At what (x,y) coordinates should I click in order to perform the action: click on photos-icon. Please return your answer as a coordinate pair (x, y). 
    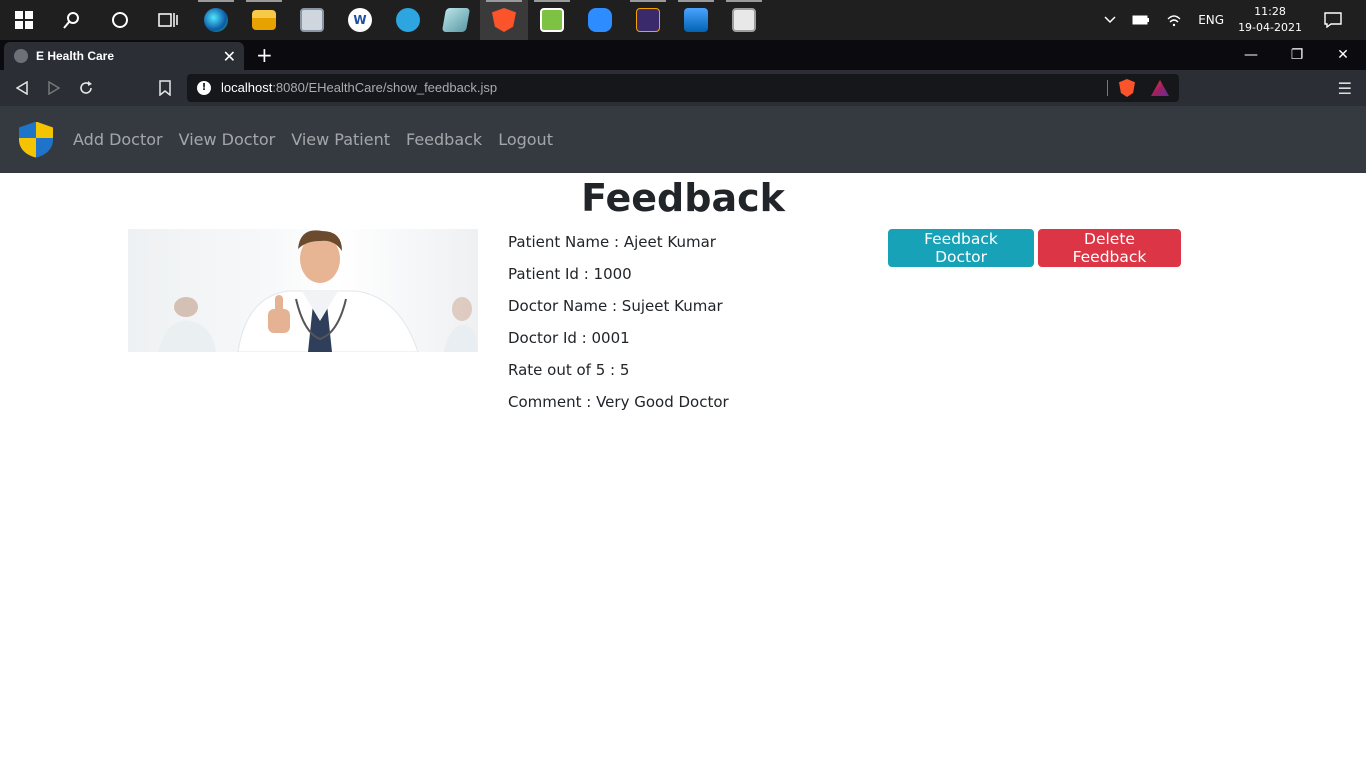
    Looking at the image, I should click on (696, 20).